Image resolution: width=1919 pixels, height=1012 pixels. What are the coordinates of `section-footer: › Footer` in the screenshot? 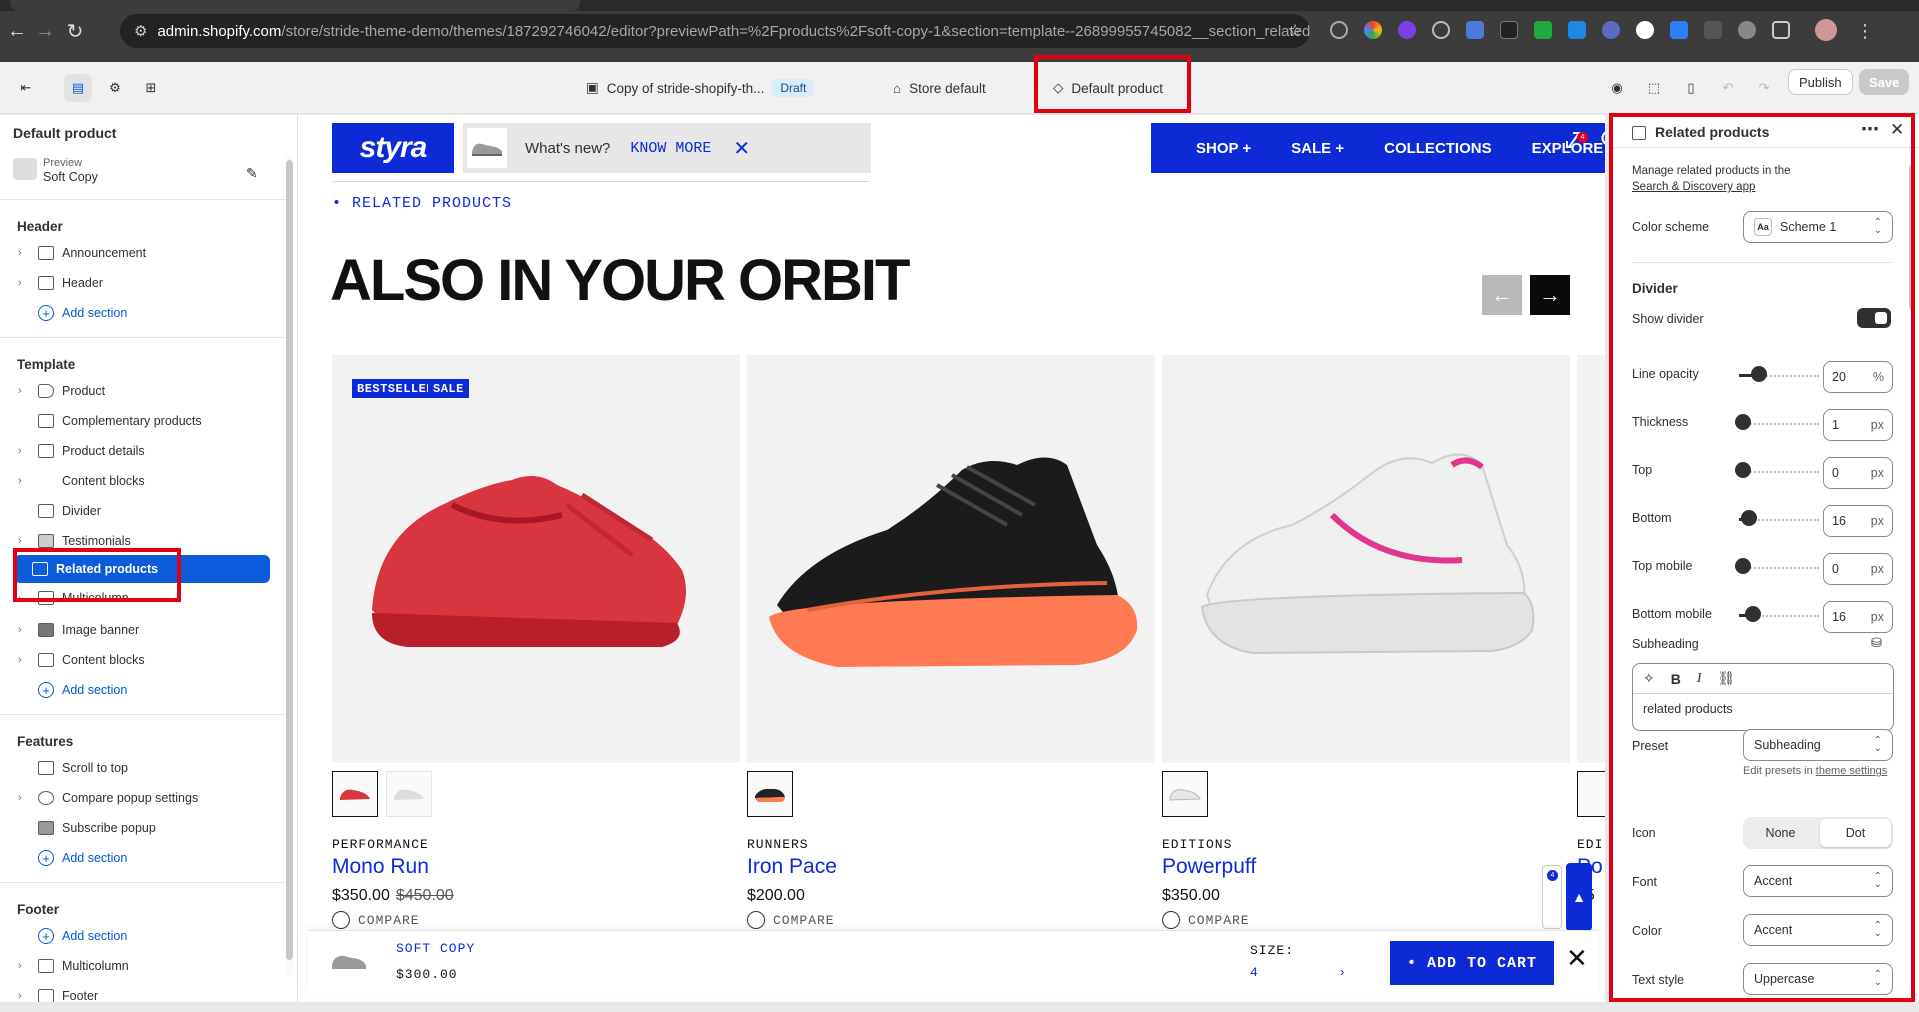 It's located at (135, 992).